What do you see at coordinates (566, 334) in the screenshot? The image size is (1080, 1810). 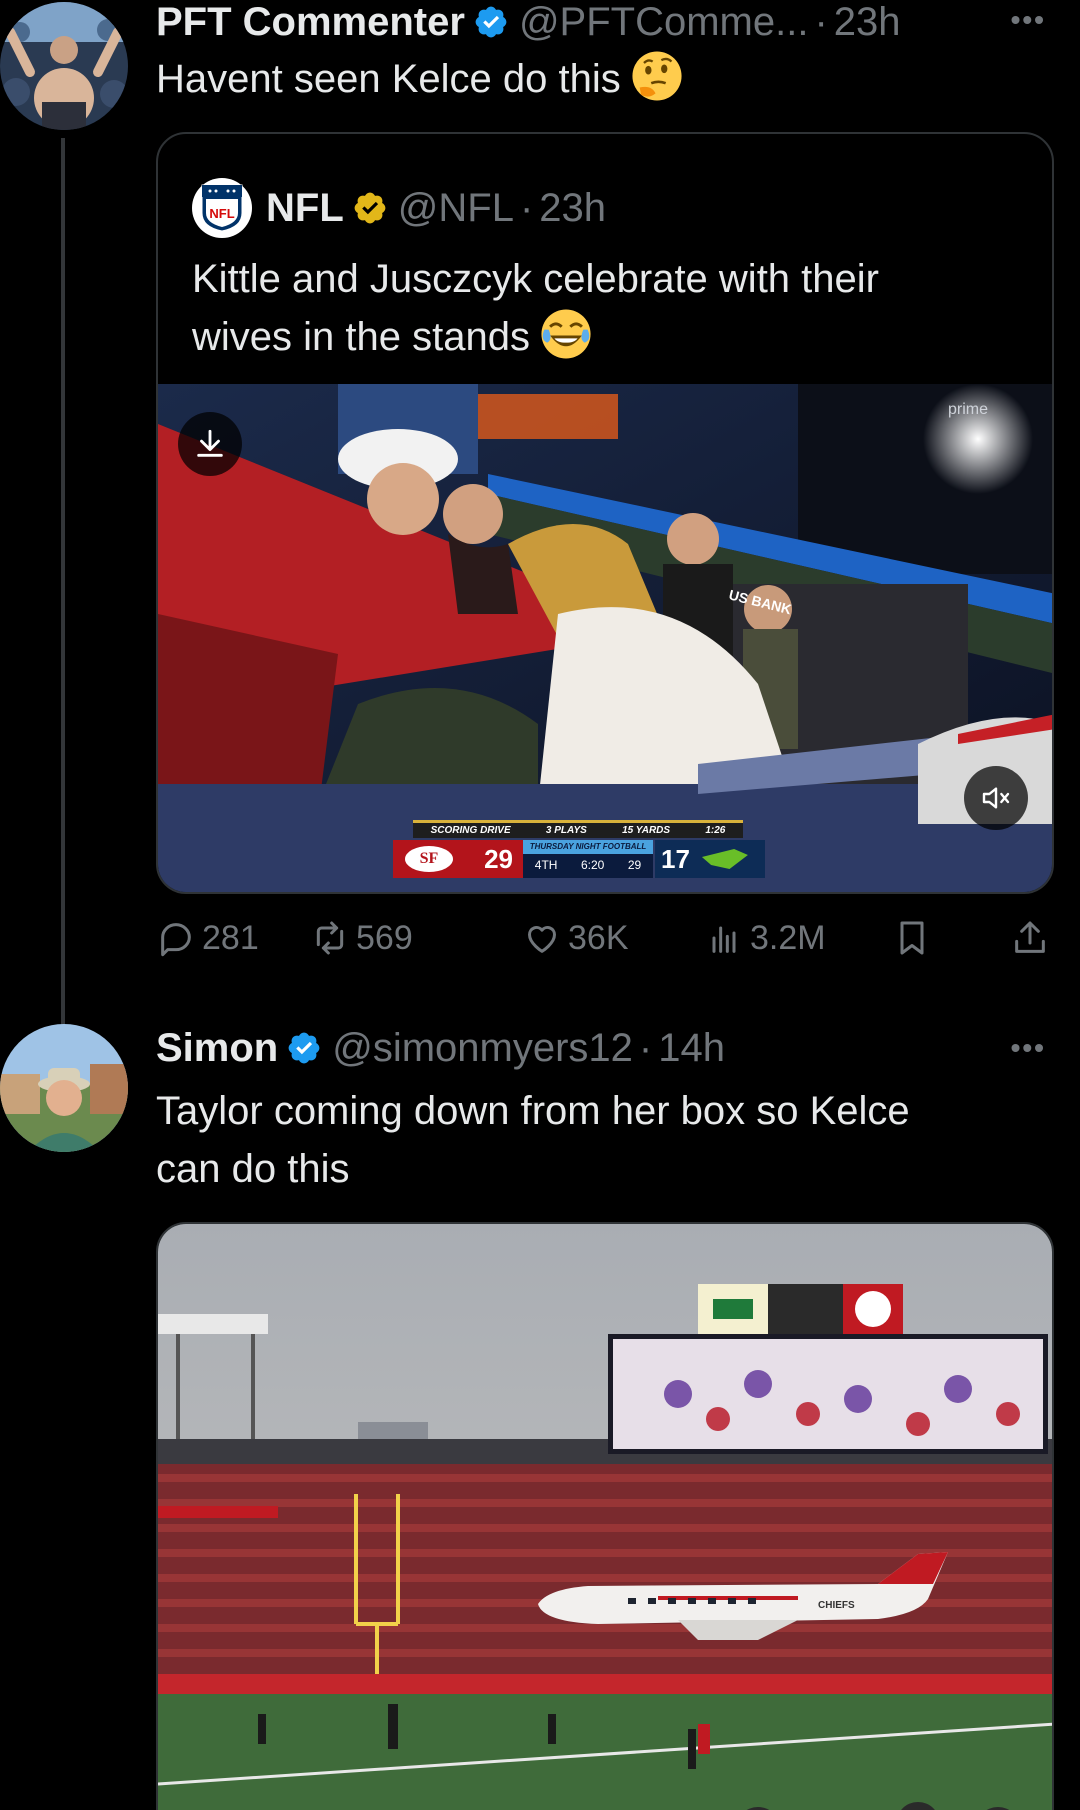 I see `tears-of-joy-emoji-icon` at bounding box center [566, 334].